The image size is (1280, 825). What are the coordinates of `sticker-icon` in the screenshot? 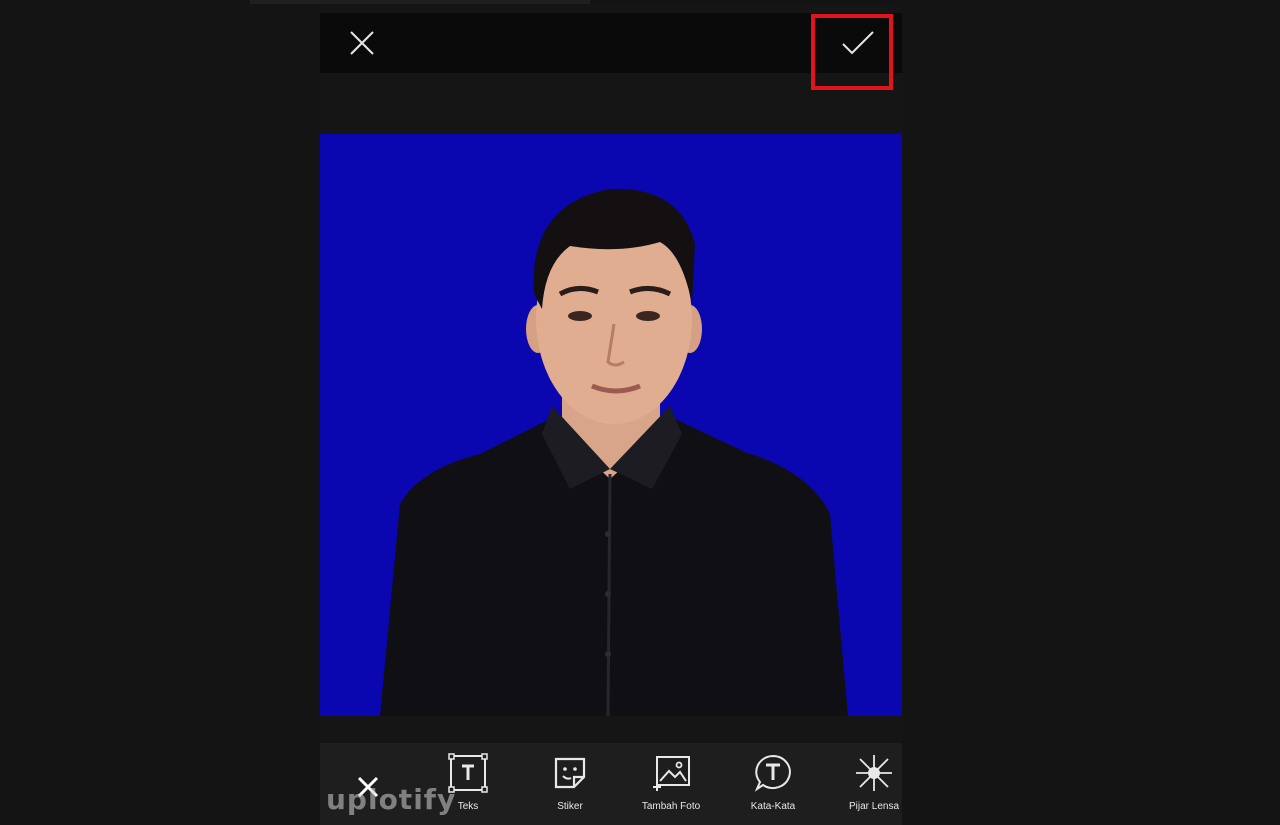 It's located at (570, 773).